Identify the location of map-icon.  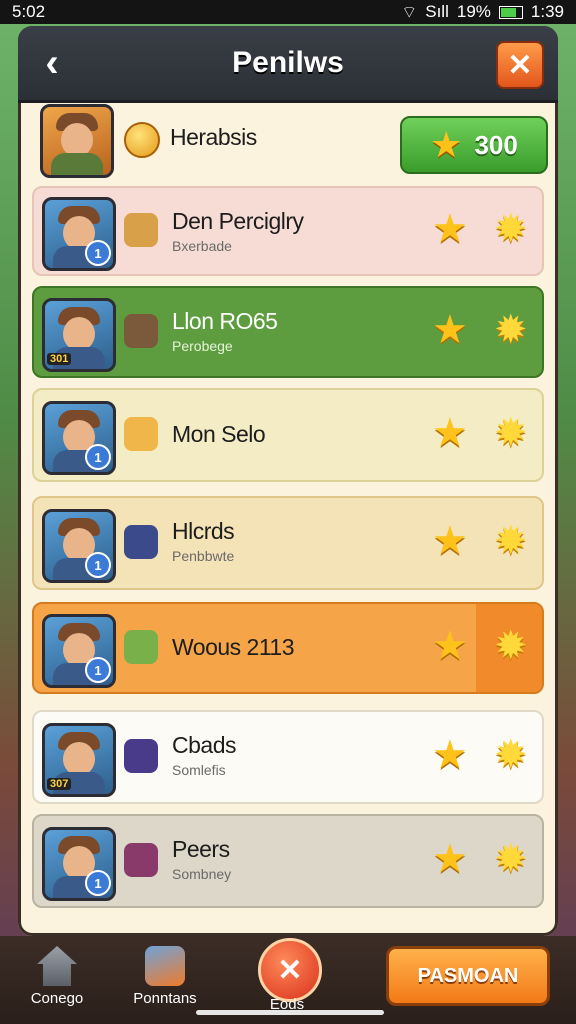
(165, 966).